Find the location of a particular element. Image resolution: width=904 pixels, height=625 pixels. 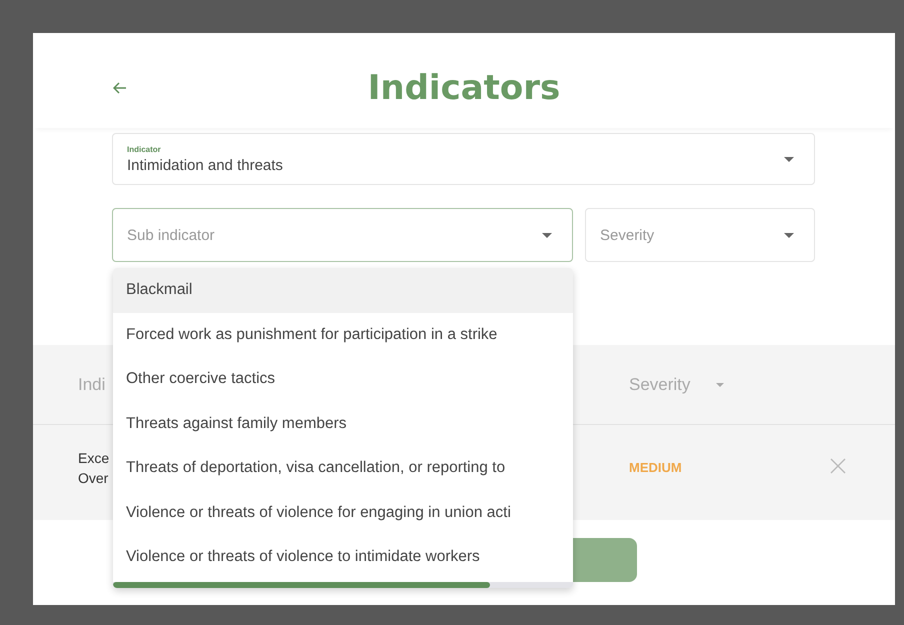

dropdown-option: Threats of deportation, visa cancellation, or reporting to is located at coordinates (343, 468).